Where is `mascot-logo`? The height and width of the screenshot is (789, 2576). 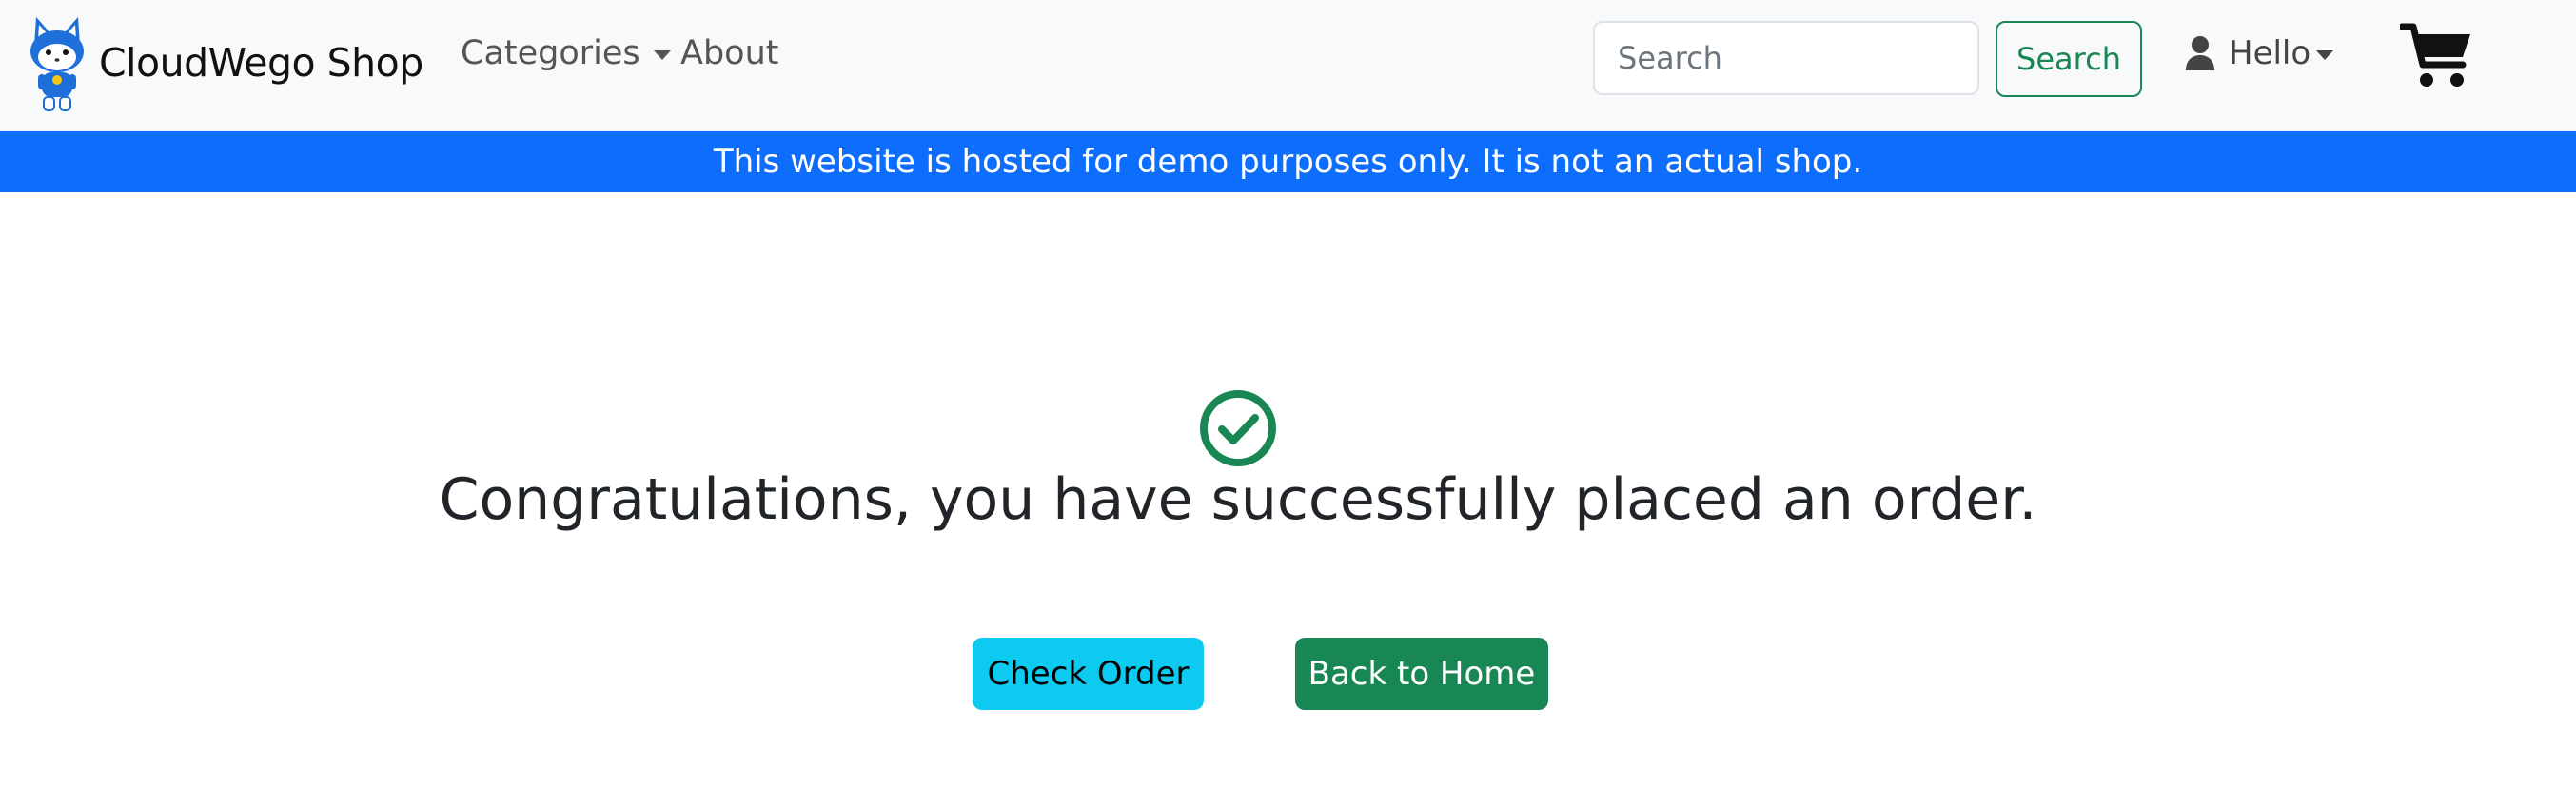 mascot-logo is located at coordinates (57, 64).